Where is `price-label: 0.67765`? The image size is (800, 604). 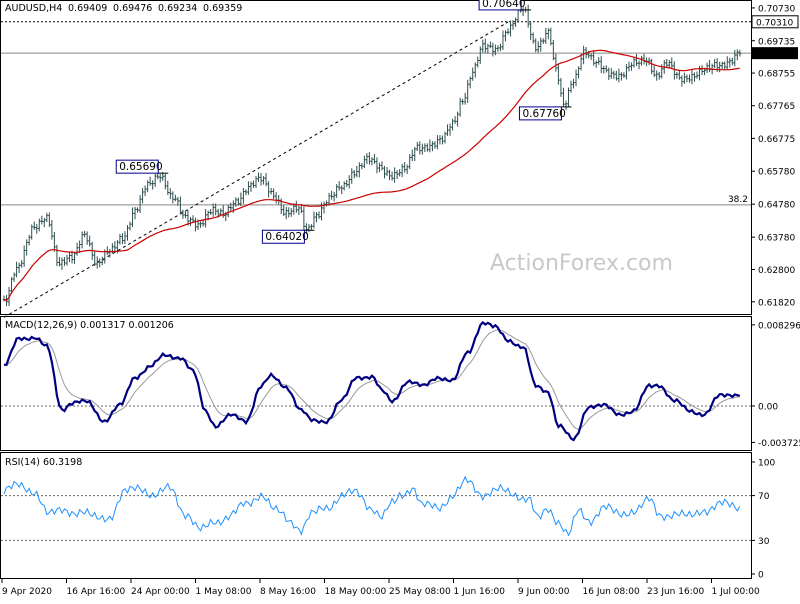 price-label: 0.67765 is located at coordinates (776, 107).